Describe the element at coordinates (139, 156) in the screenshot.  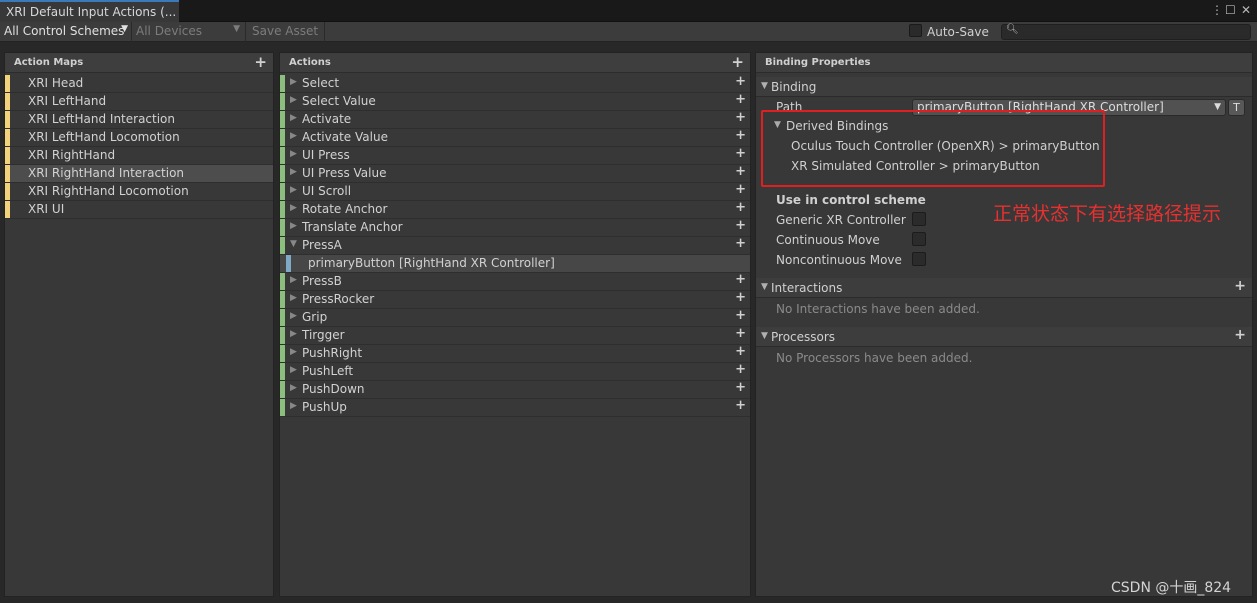
I see `action-map-item: XRI RightHand` at that location.